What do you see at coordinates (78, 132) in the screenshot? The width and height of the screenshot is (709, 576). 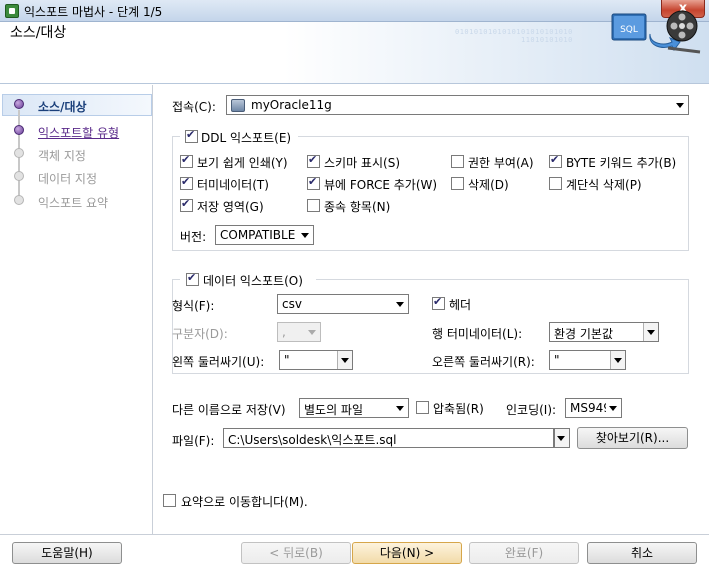 I see `nav-step-export-types: 익스포트할 유형` at bounding box center [78, 132].